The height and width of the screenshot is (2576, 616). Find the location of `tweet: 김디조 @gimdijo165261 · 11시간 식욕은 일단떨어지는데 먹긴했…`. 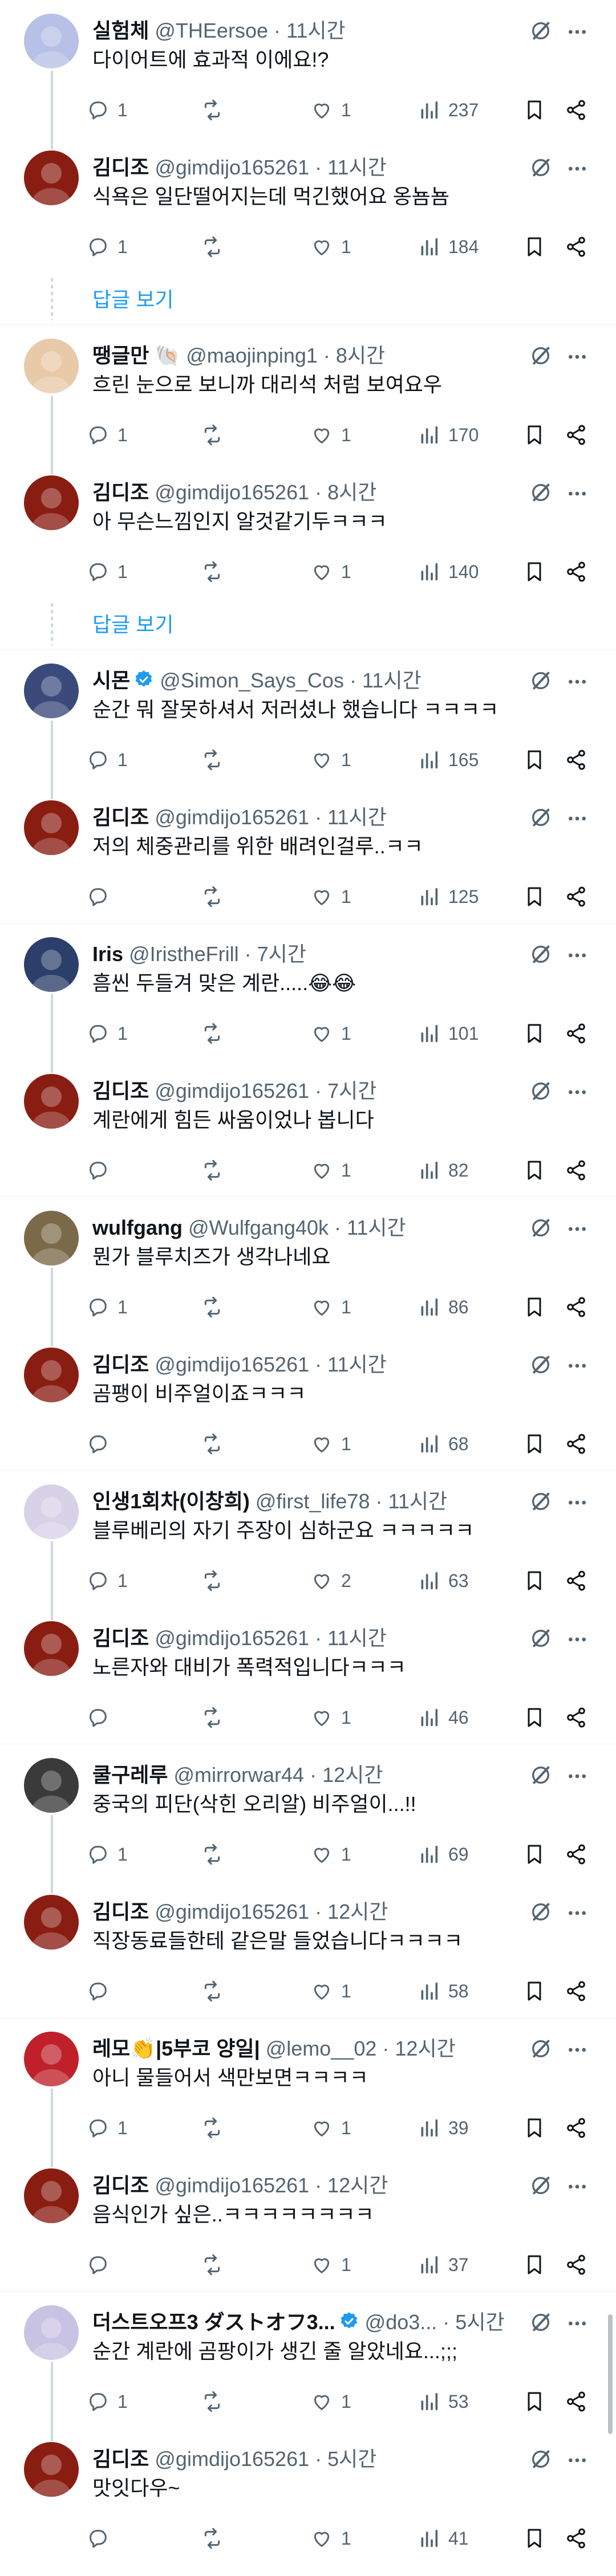

tweet: 김디조 @gimdijo165261 · 11시간 식욕은 일단떨어지는데 먹긴했… is located at coordinates (308, 205).